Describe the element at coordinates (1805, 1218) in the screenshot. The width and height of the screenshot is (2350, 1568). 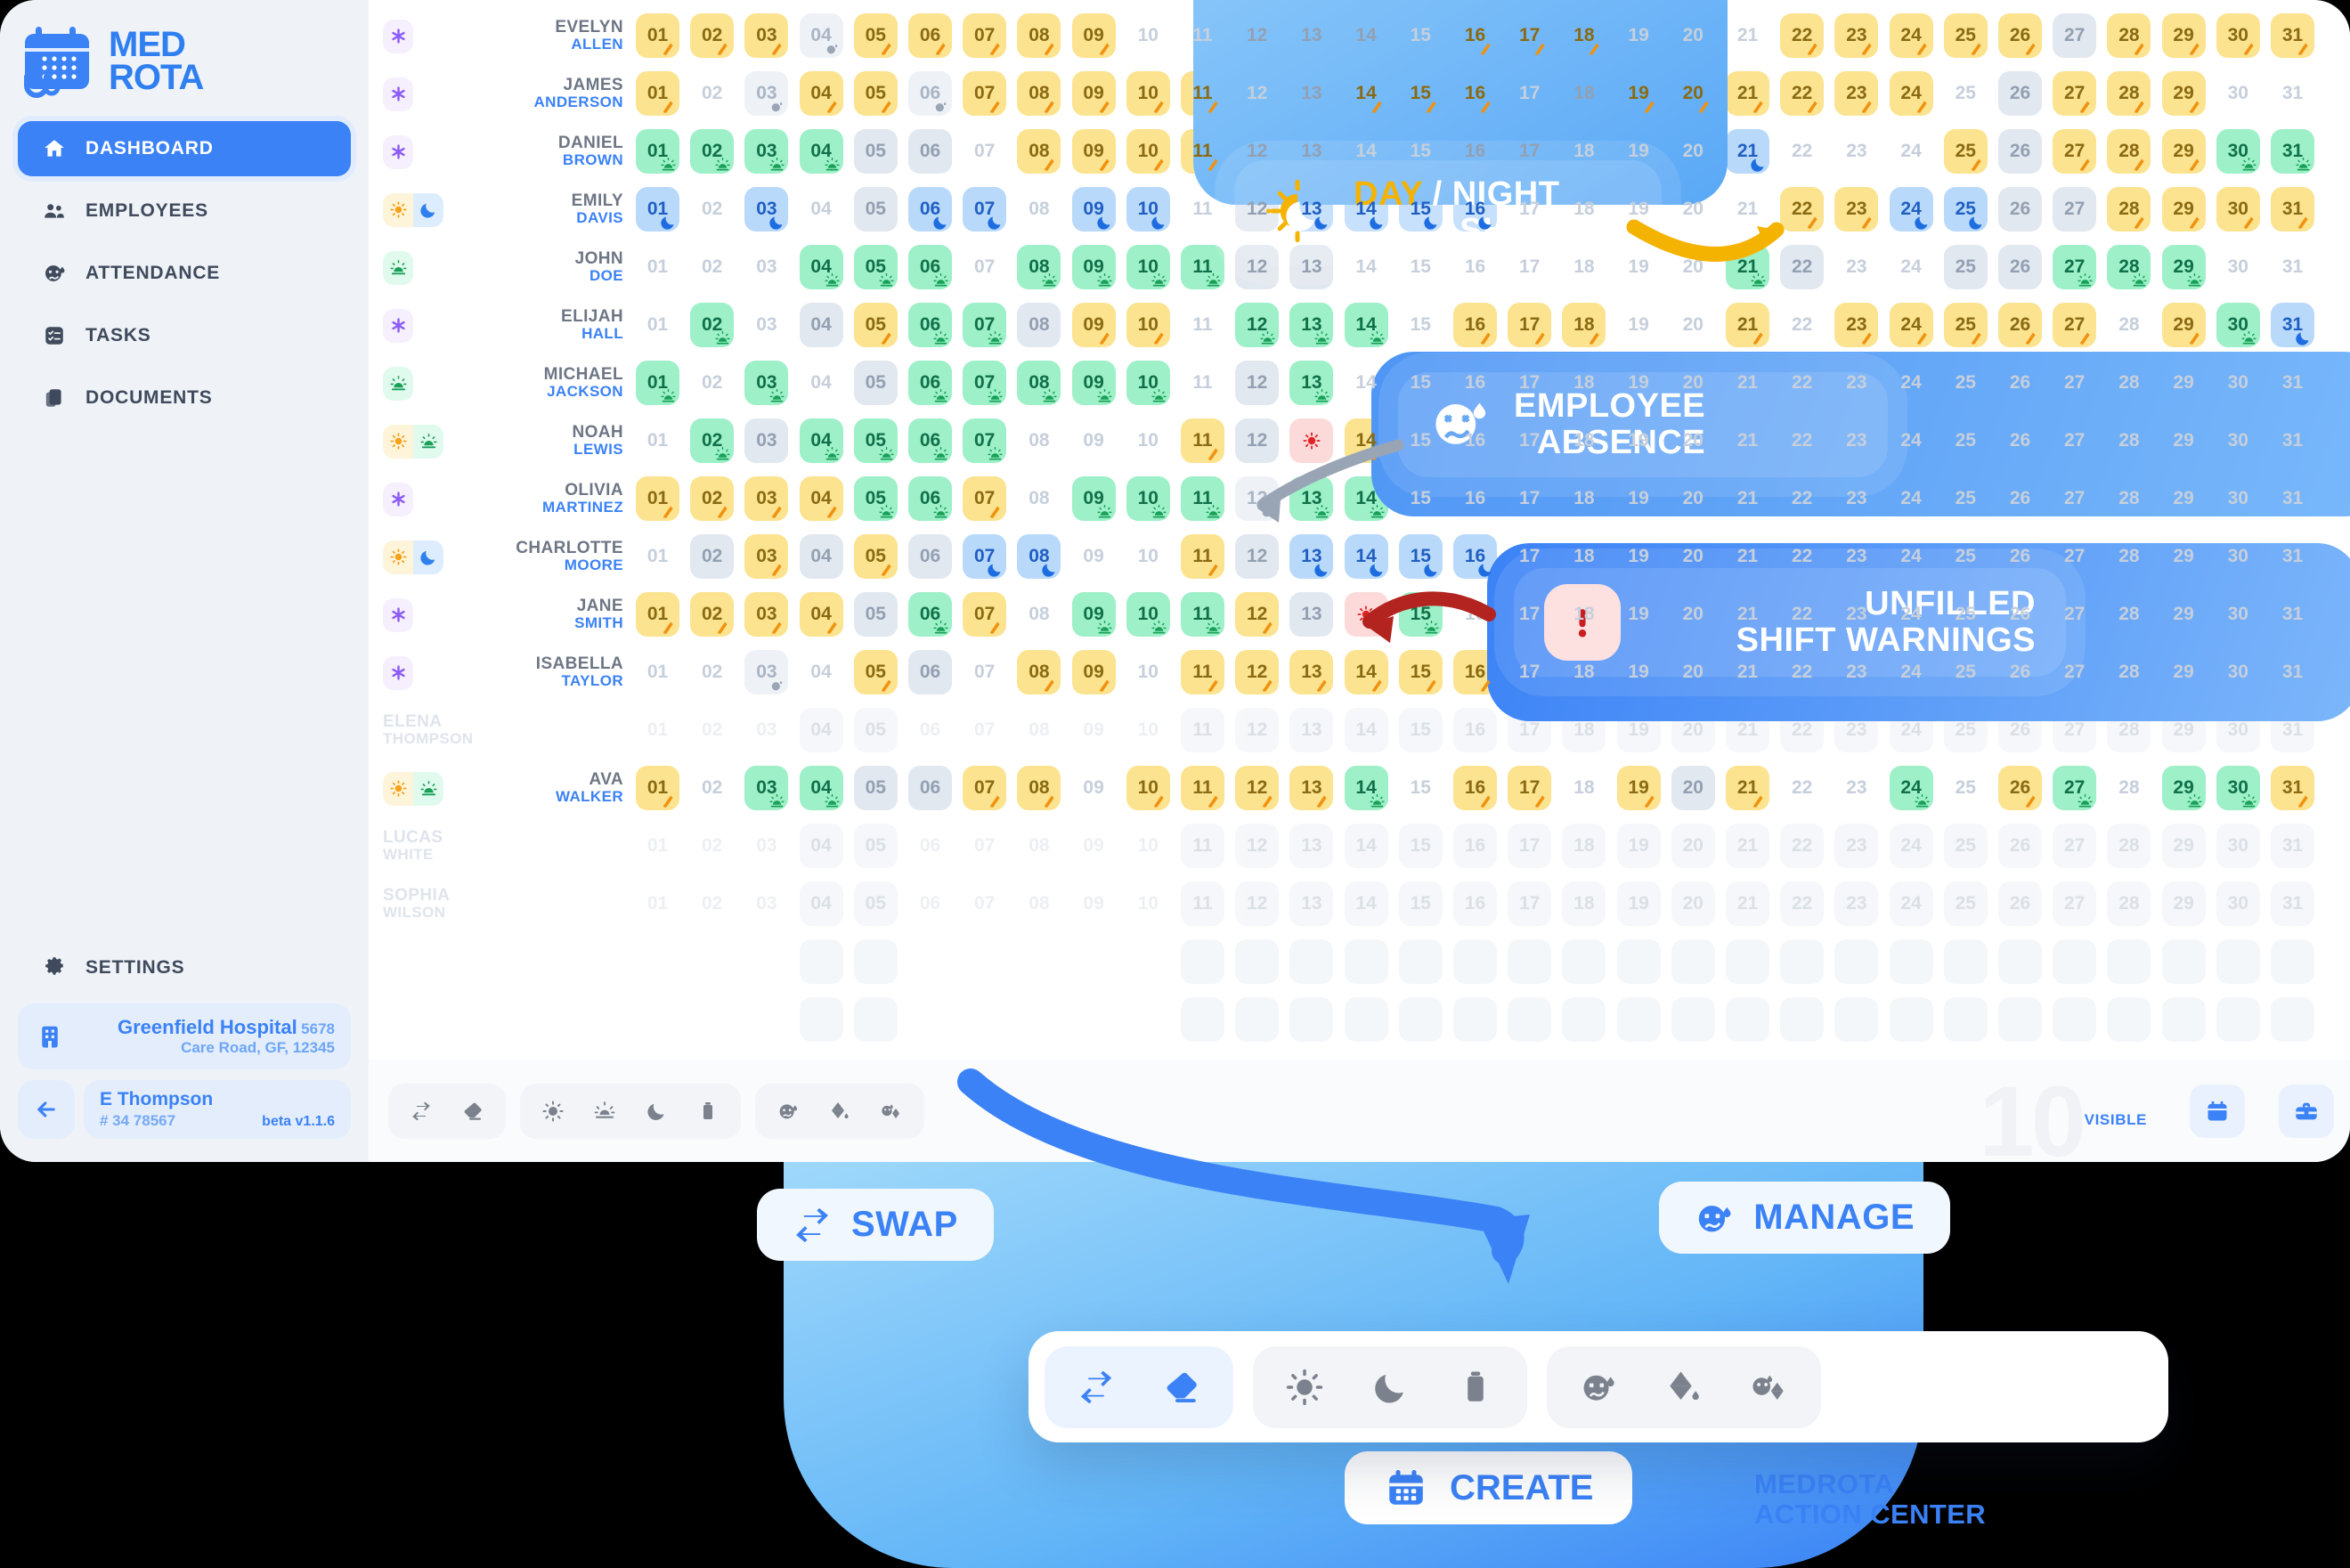
I see `manage-label-pill: MANAGE` at that location.